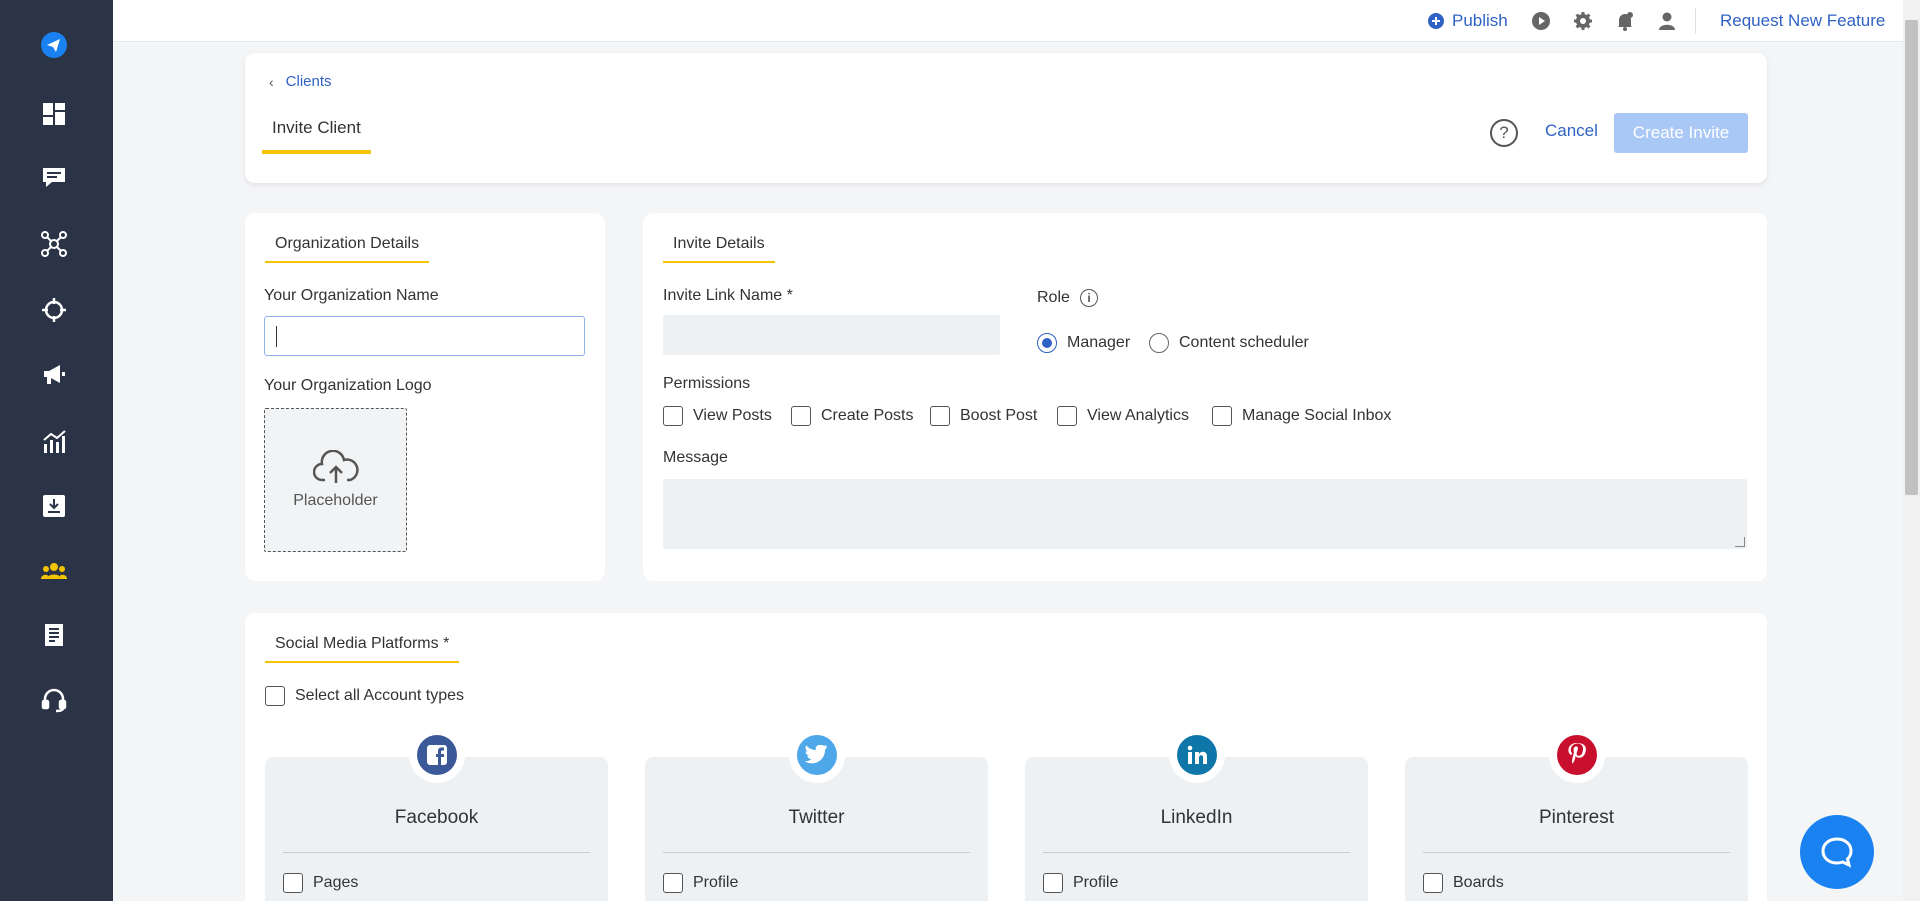 The width and height of the screenshot is (1920, 901). I want to click on network-icon, so click(54, 244).